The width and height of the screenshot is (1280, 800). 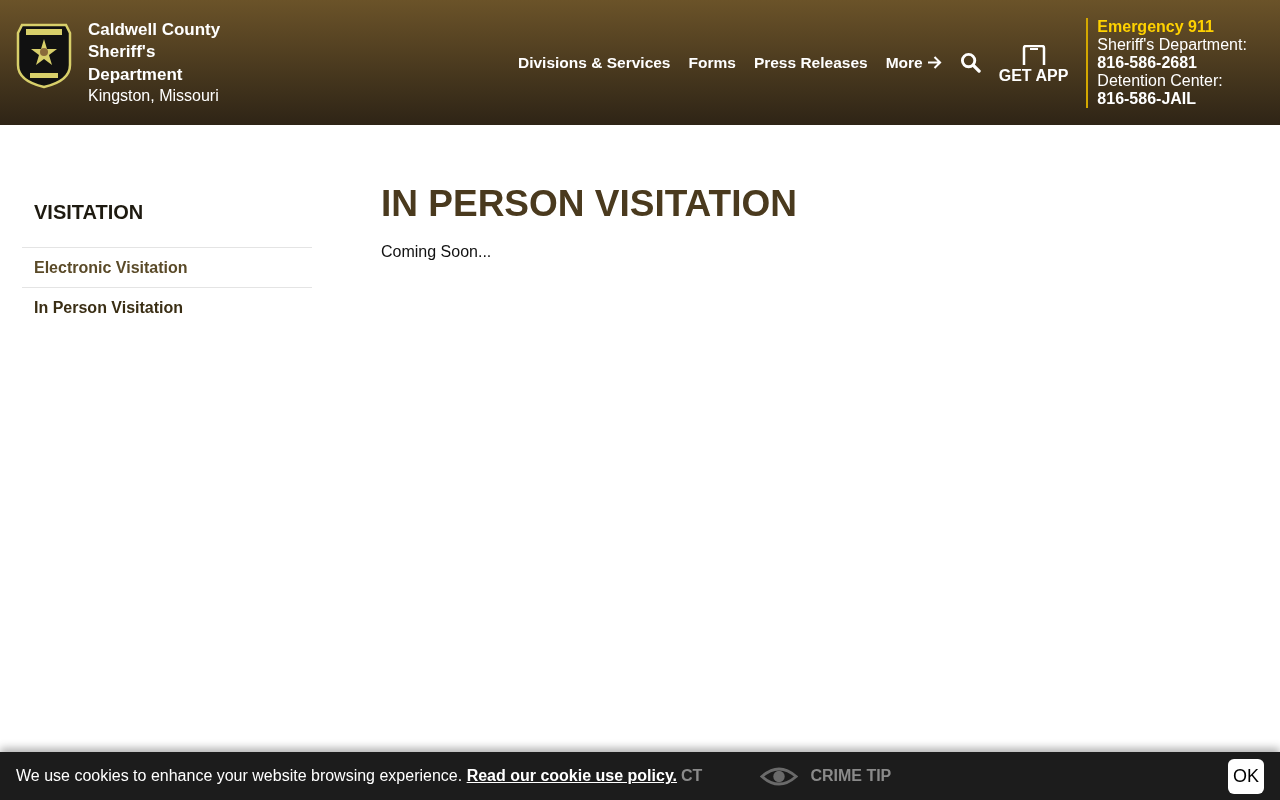 I want to click on phone-number: 816-586-2681, so click(x=1172, y=62).